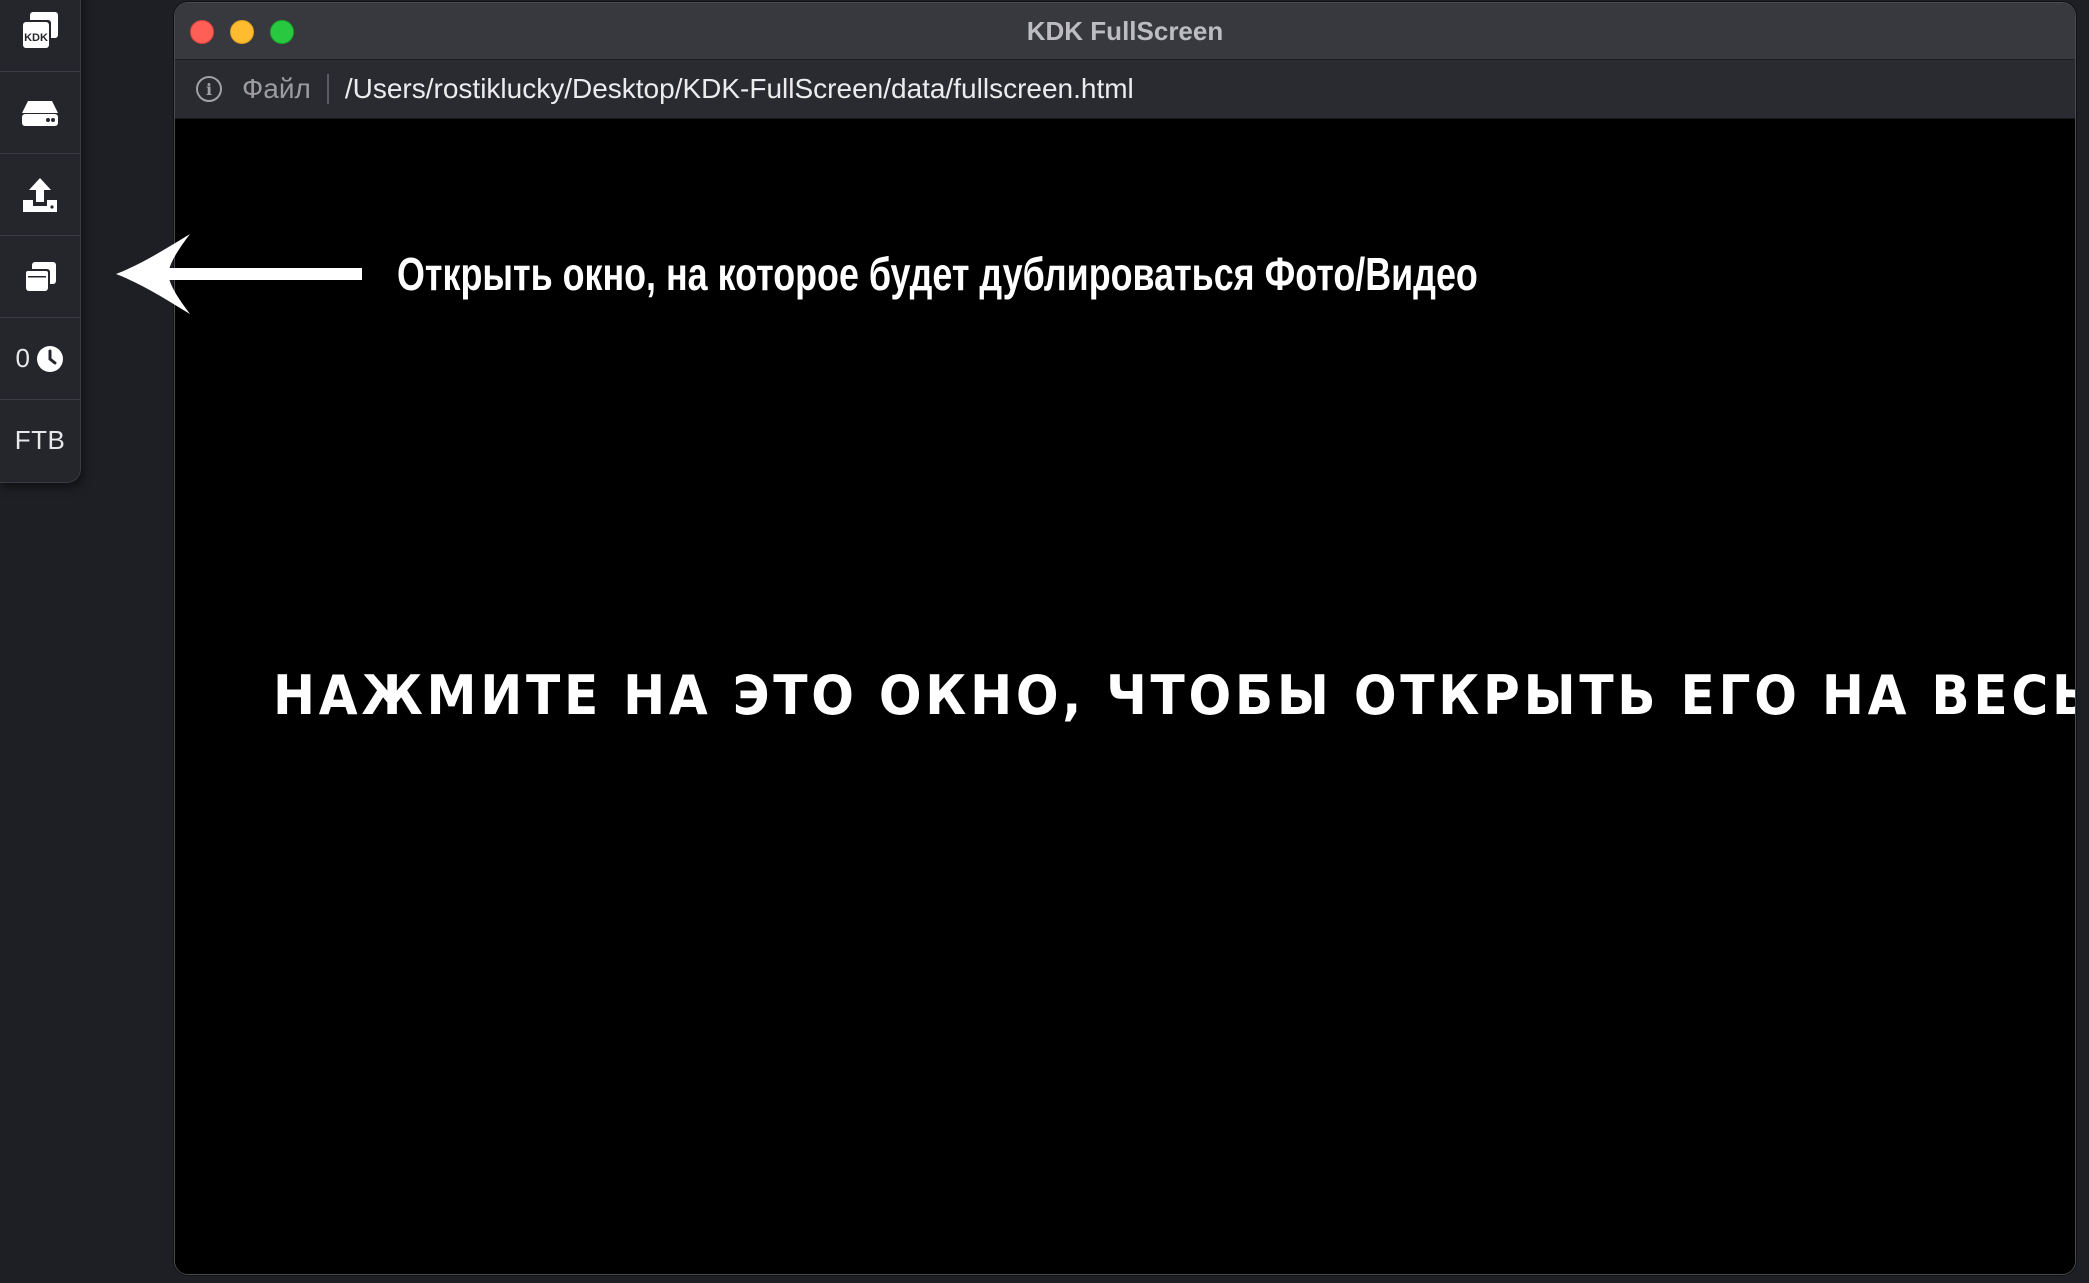 The image size is (2089, 1283). I want to click on kdk-logo-button: KDK, so click(40, 36).